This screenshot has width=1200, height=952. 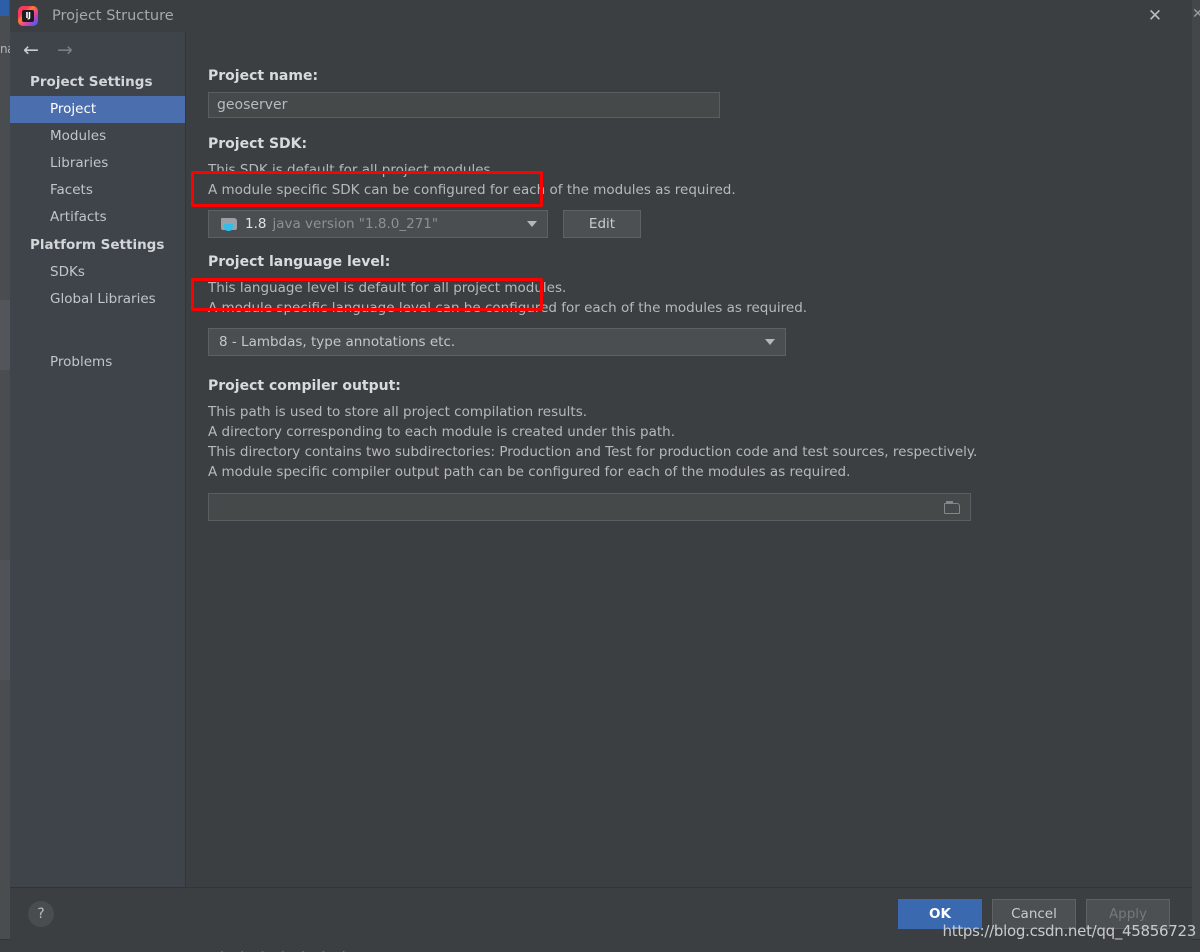 I want to click on sidebar-item-libraries: Libraries, so click(x=97, y=163).